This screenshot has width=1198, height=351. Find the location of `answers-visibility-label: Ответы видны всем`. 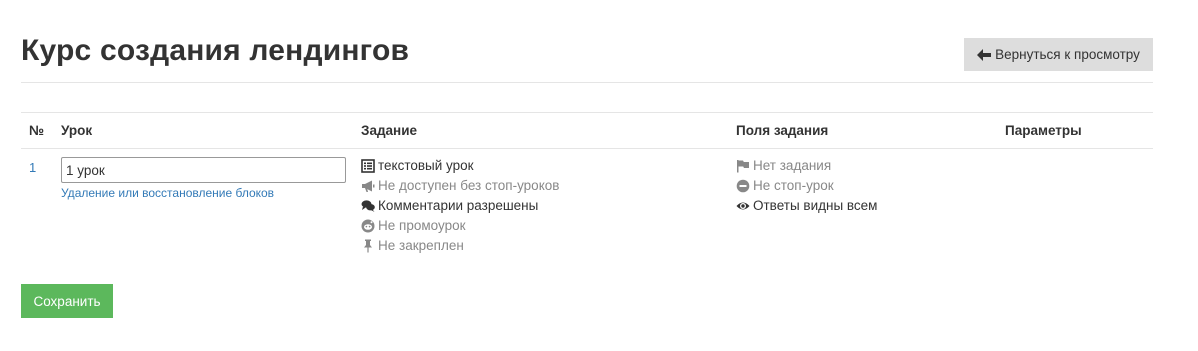

answers-visibility-label: Ответы видны всем is located at coordinates (815, 205).